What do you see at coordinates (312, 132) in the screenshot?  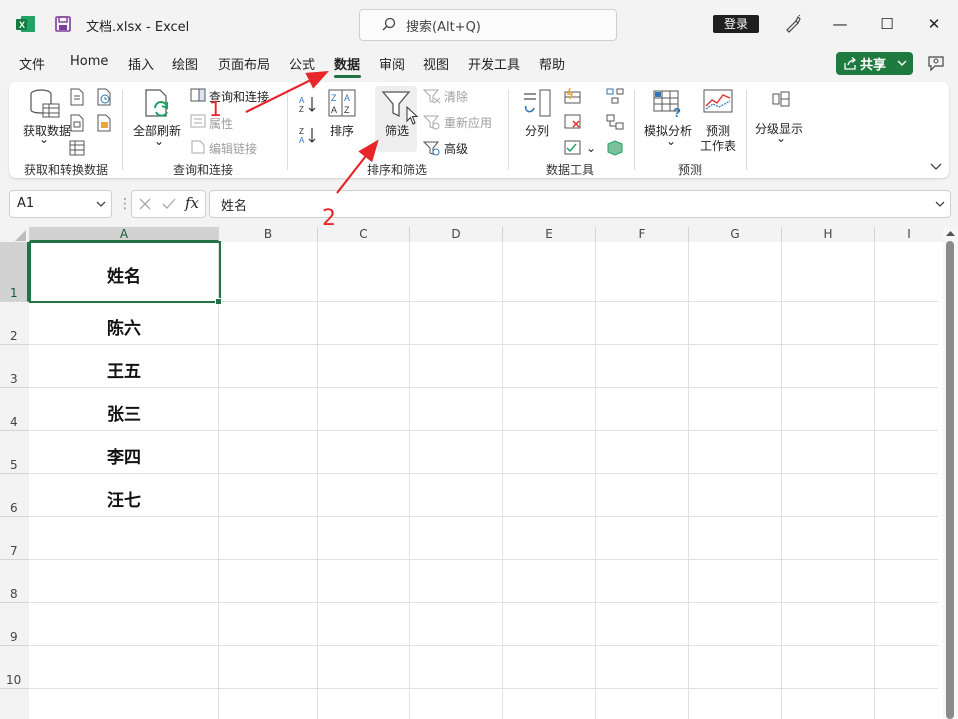 I see `tutorial-annotation-layer` at bounding box center [312, 132].